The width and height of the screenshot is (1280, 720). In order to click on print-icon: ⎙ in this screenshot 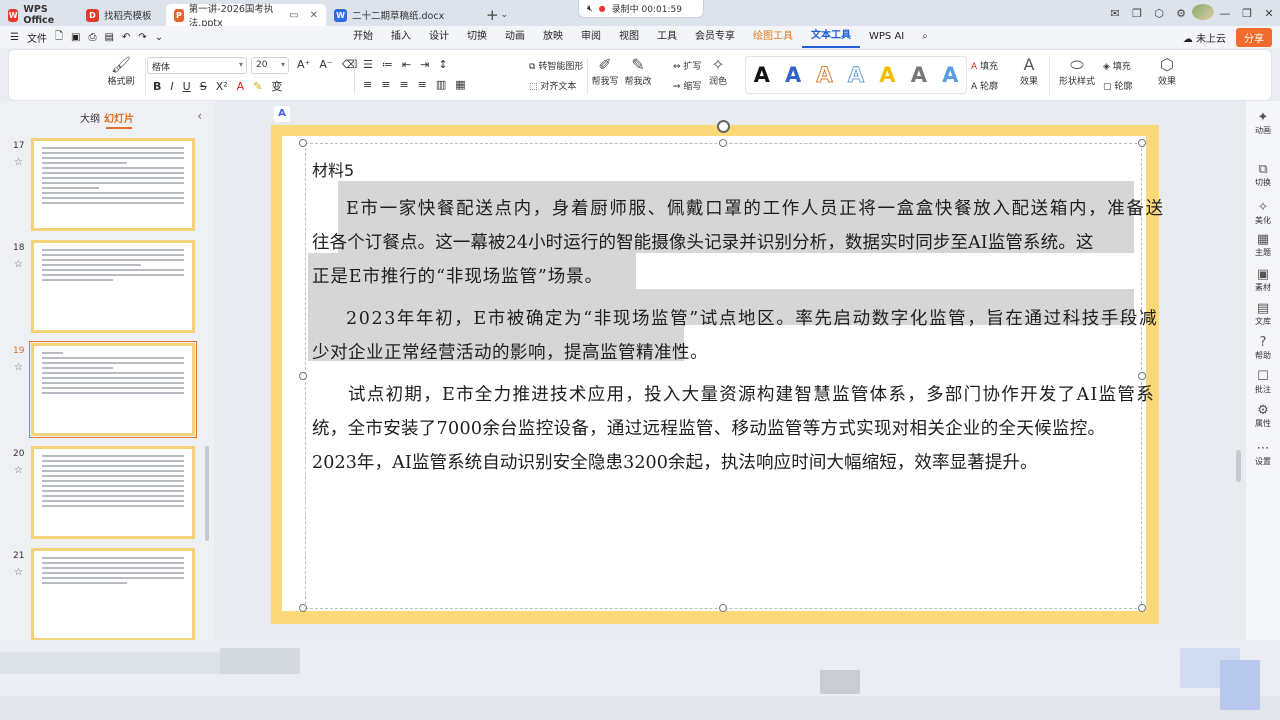, I will do `click(92, 37)`.